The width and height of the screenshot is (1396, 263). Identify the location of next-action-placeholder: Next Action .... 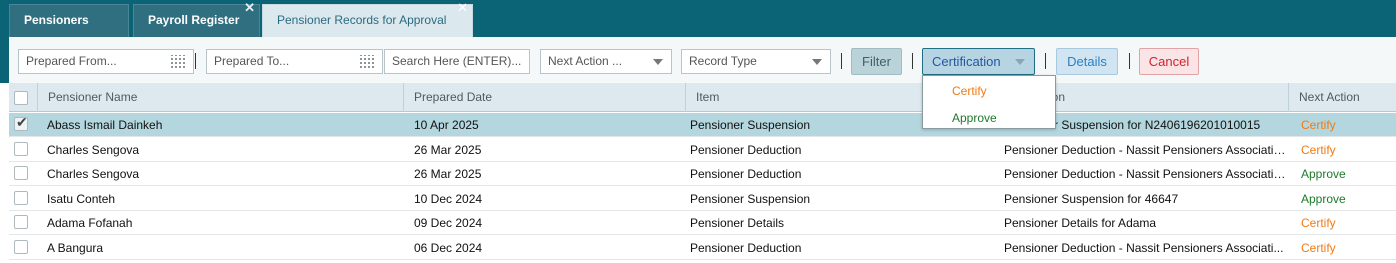
(585, 61).